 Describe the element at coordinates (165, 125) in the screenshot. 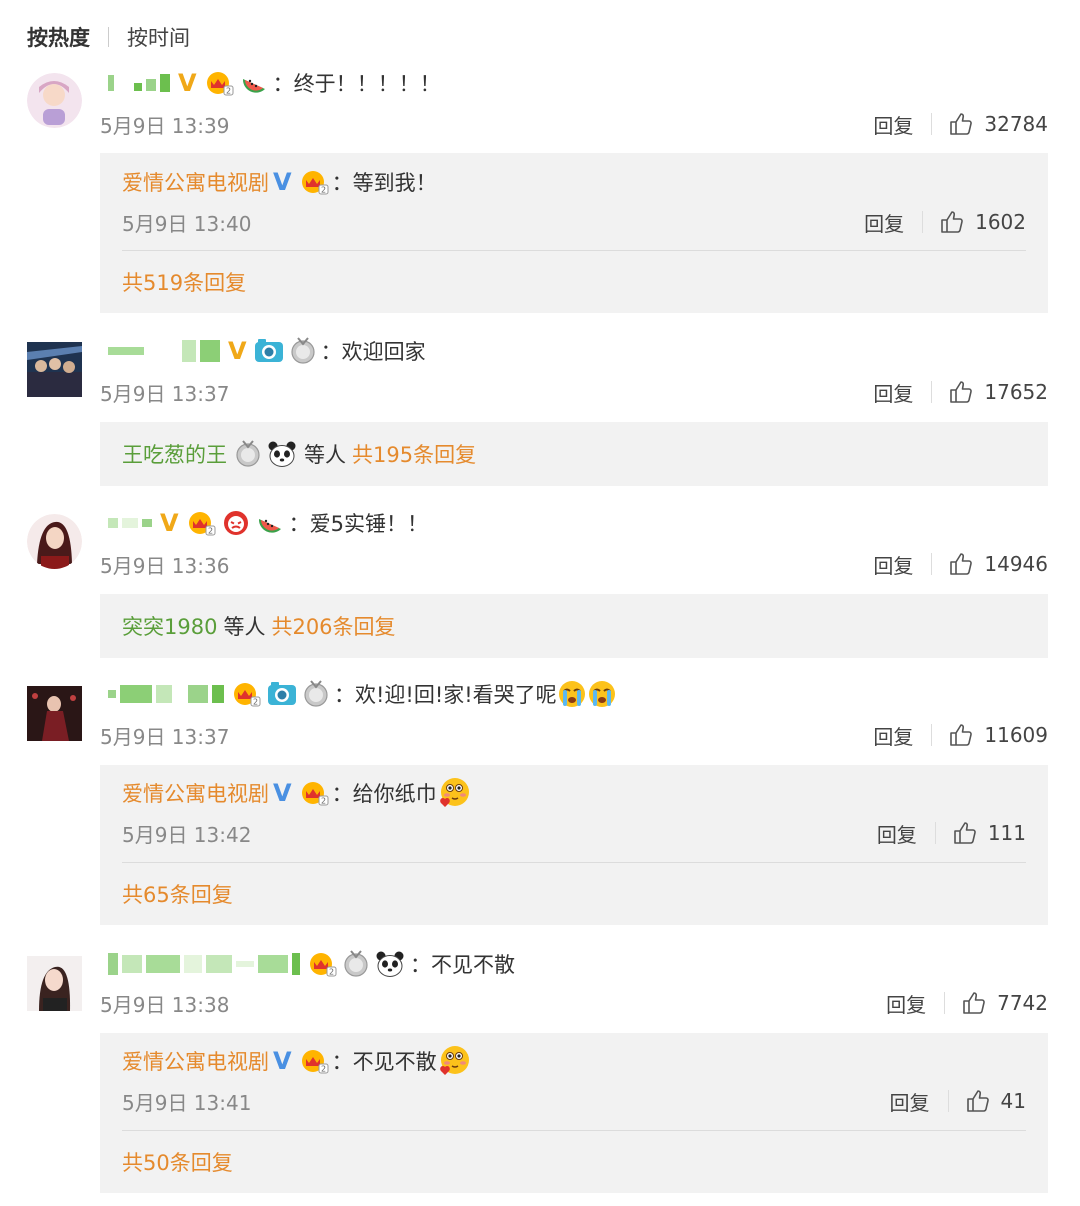

I see `timestamp: 5月9日 13:39` at that location.